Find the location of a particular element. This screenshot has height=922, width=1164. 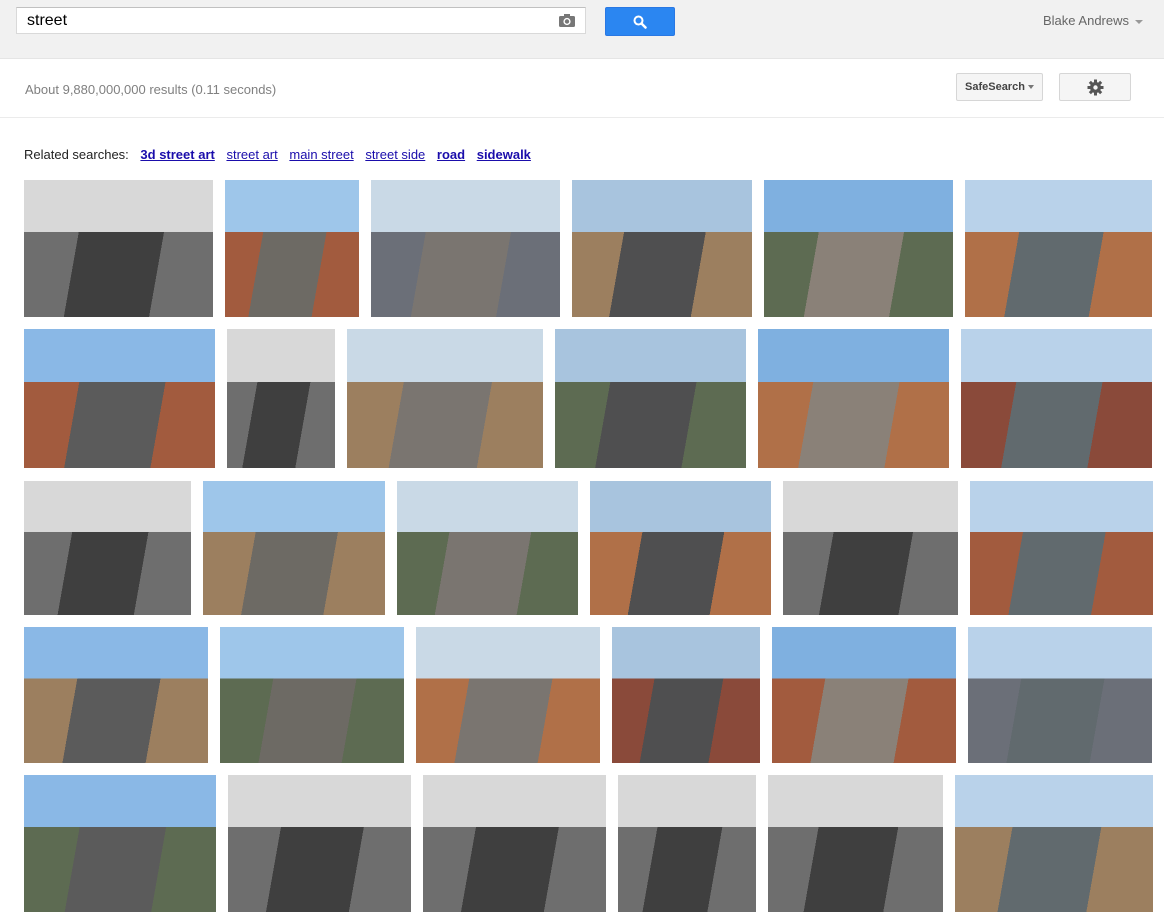

related-link-3d-street-art: 3d street art is located at coordinates (177, 154).